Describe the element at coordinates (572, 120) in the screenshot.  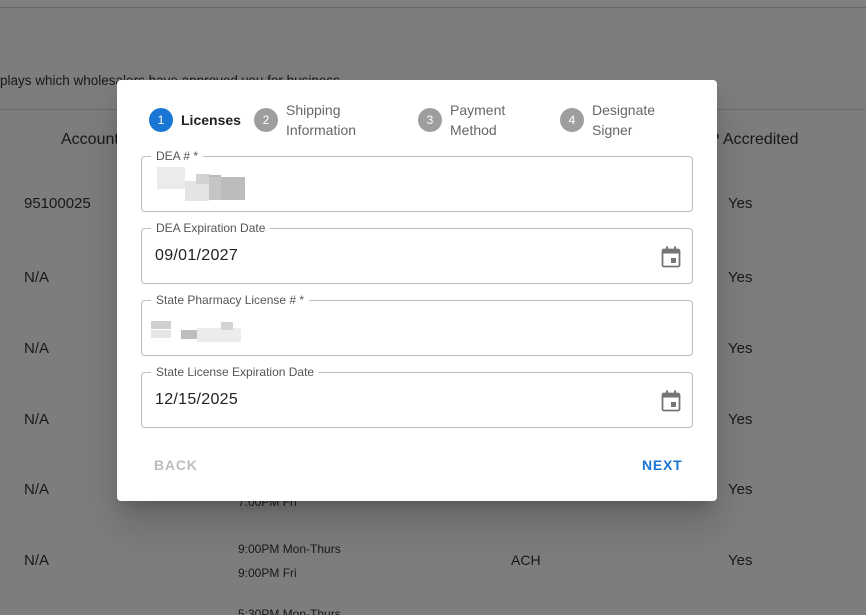
I see `step-number-icon: 4` at that location.